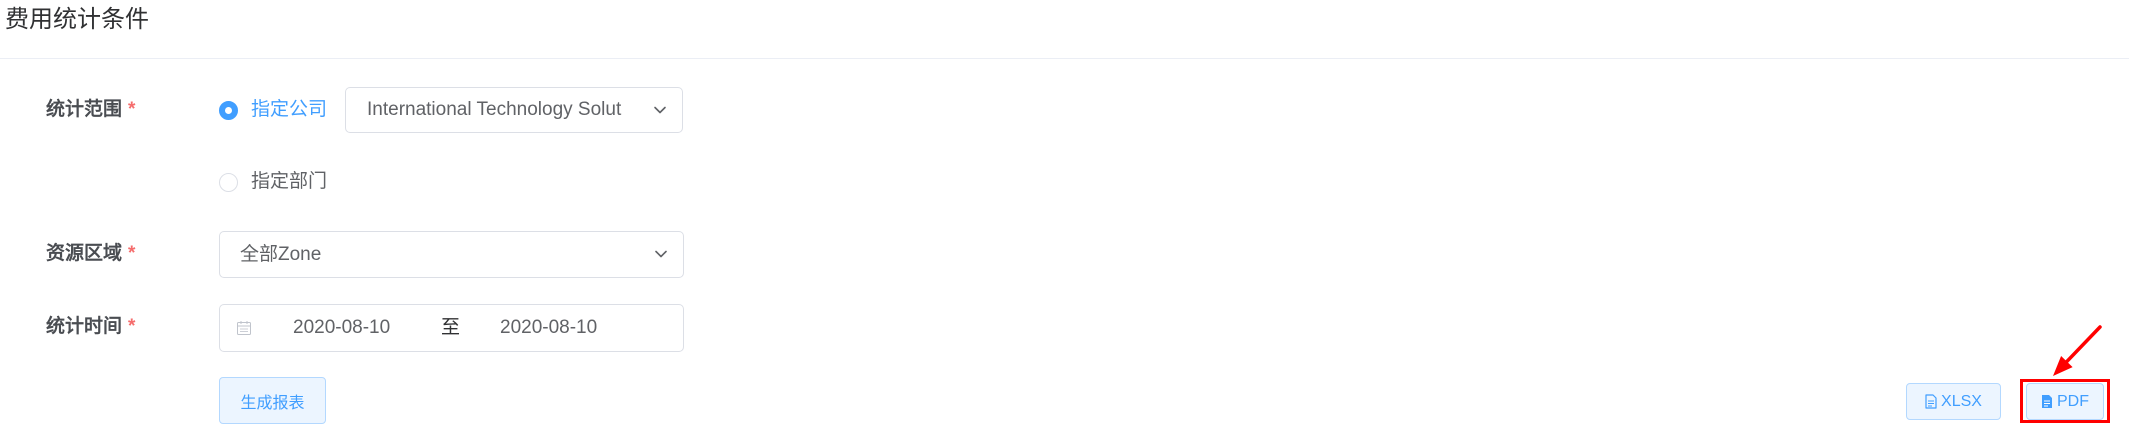  Describe the element at coordinates (1931, 401) in the screenshot. I see `document-icon` at that location.